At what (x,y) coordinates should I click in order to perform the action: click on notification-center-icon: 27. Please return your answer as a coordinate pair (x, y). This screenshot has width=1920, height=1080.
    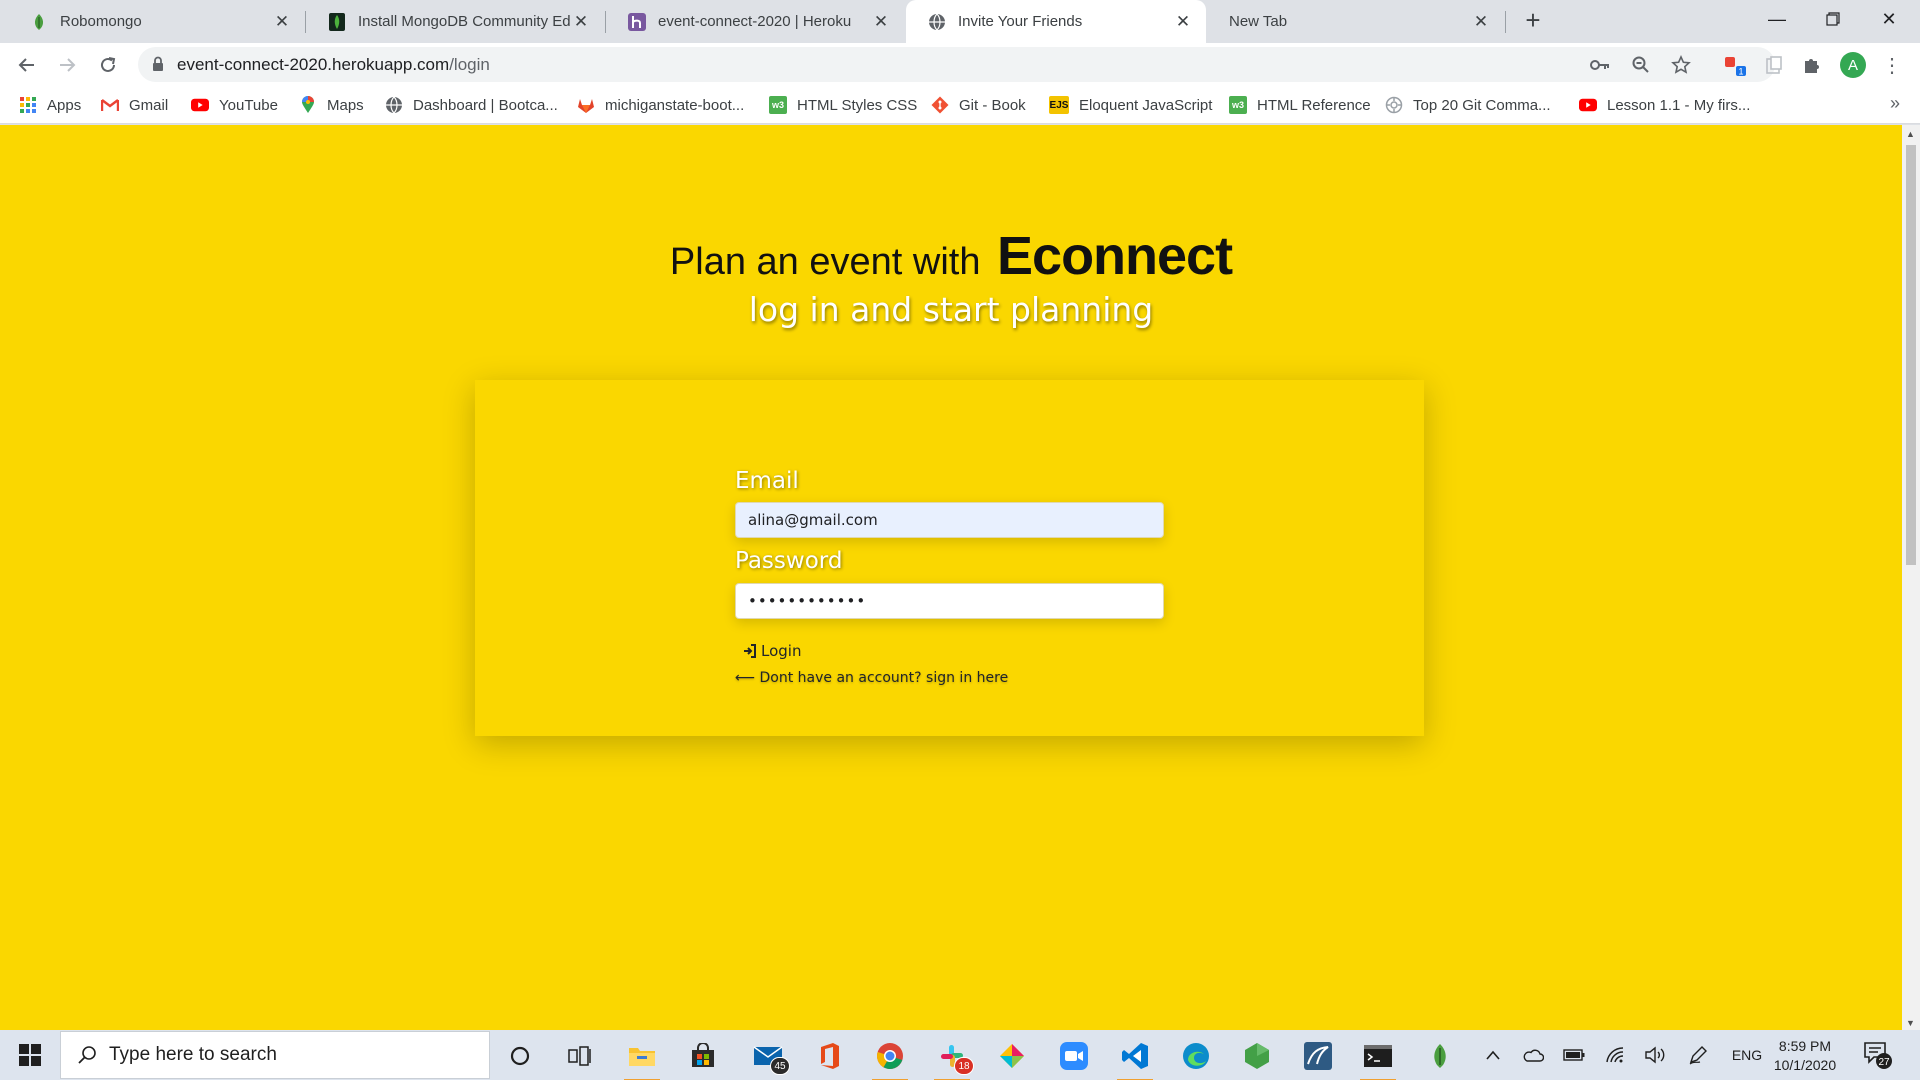
    Looking at the image, I should click on (1879, 1056).